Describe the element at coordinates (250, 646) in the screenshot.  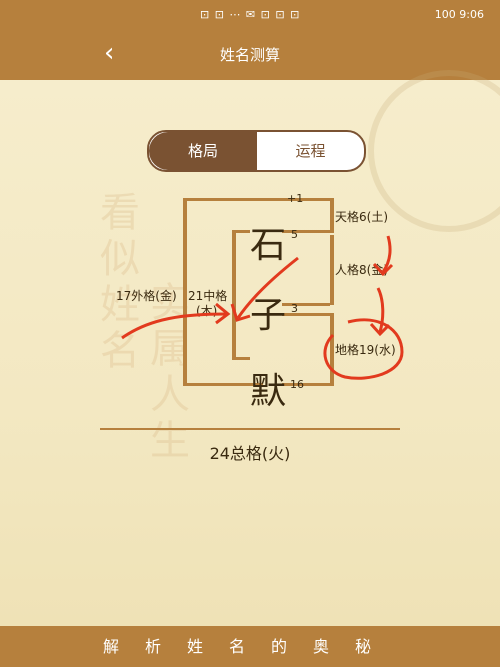
I see `footer-banner: 解析姓名的奥秘` at that location.